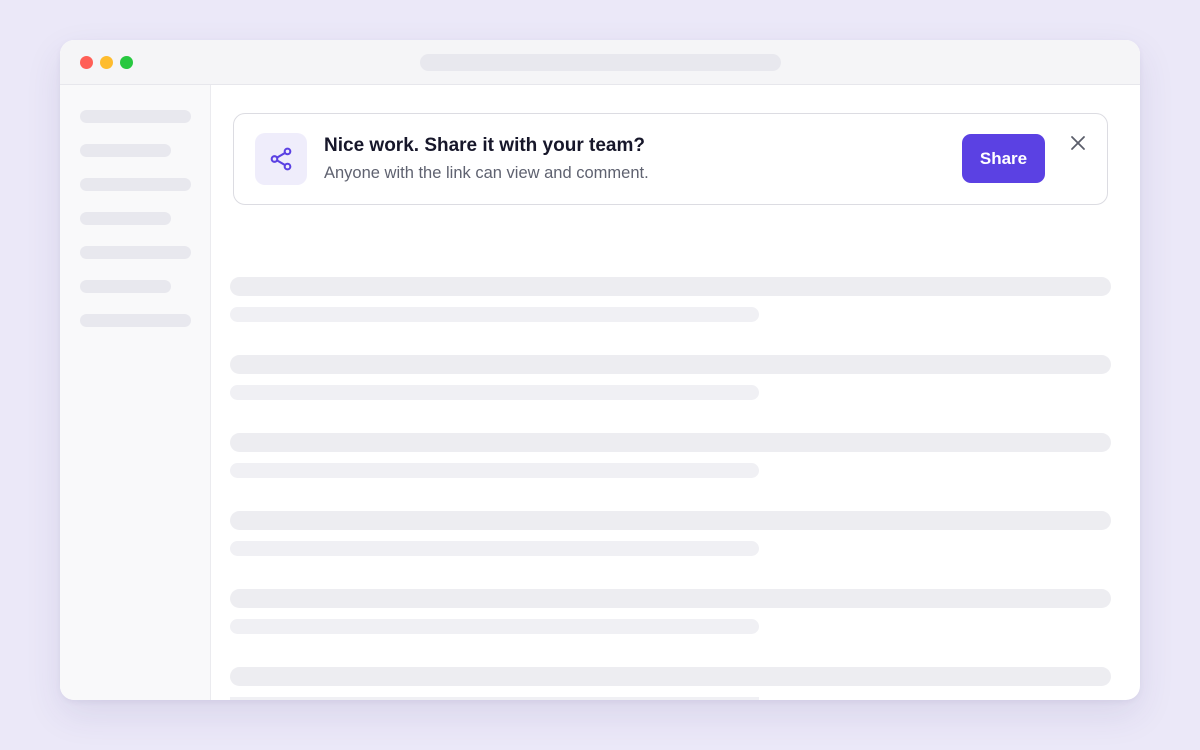 The image size is (1200, 750). I want to click on address-bar-placeholder, so click(600, 62).